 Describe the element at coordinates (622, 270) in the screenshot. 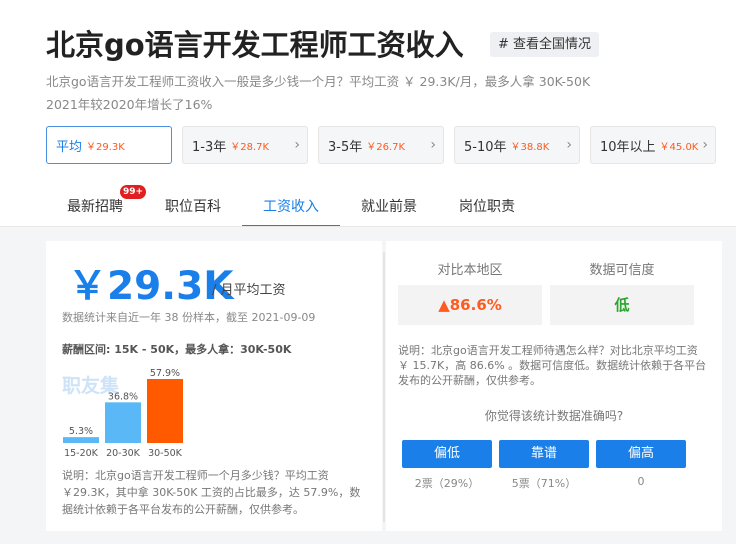

I see `trust-heading: 数据可信度` at that location.